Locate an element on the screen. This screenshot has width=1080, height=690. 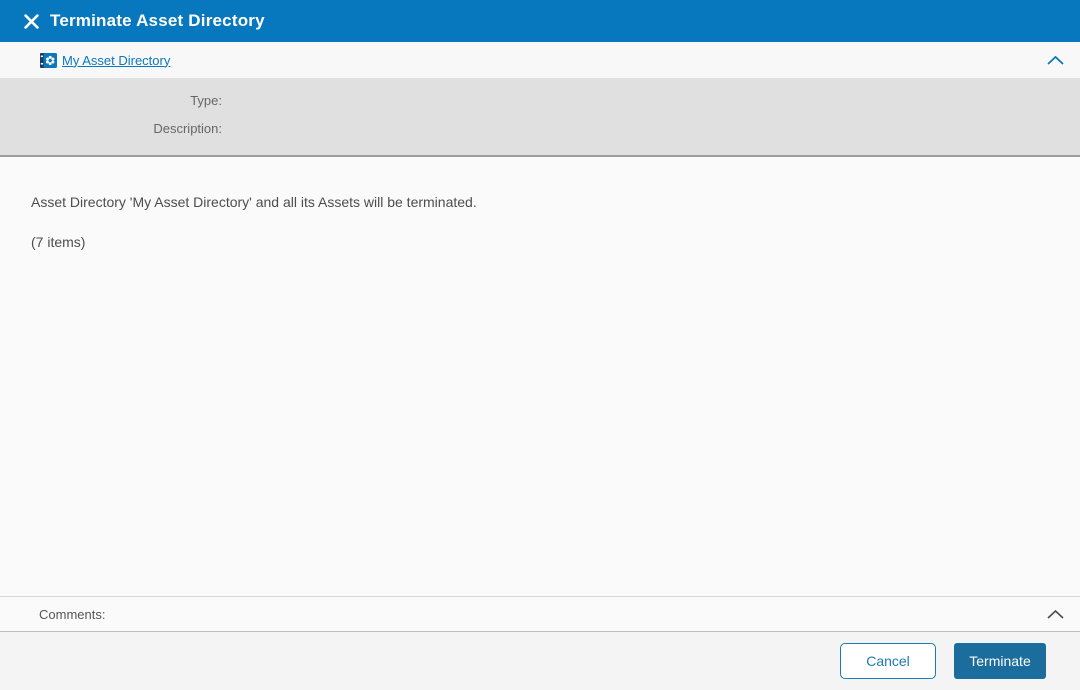
close-icon is located at coordinates (31, 21).